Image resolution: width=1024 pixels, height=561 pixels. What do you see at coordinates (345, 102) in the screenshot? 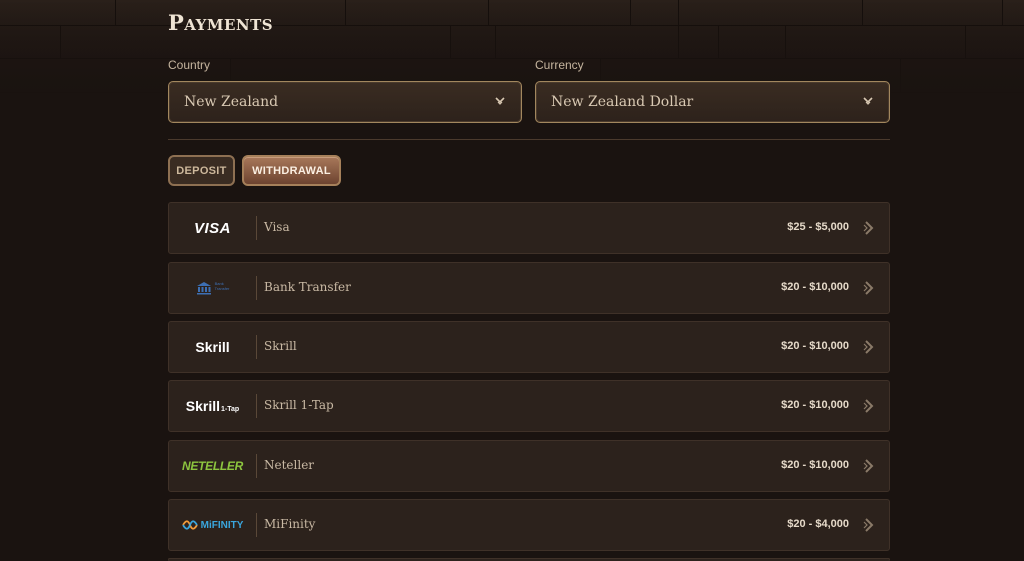
I see `country-select: New Zealand` at bounding box center [345, 102].